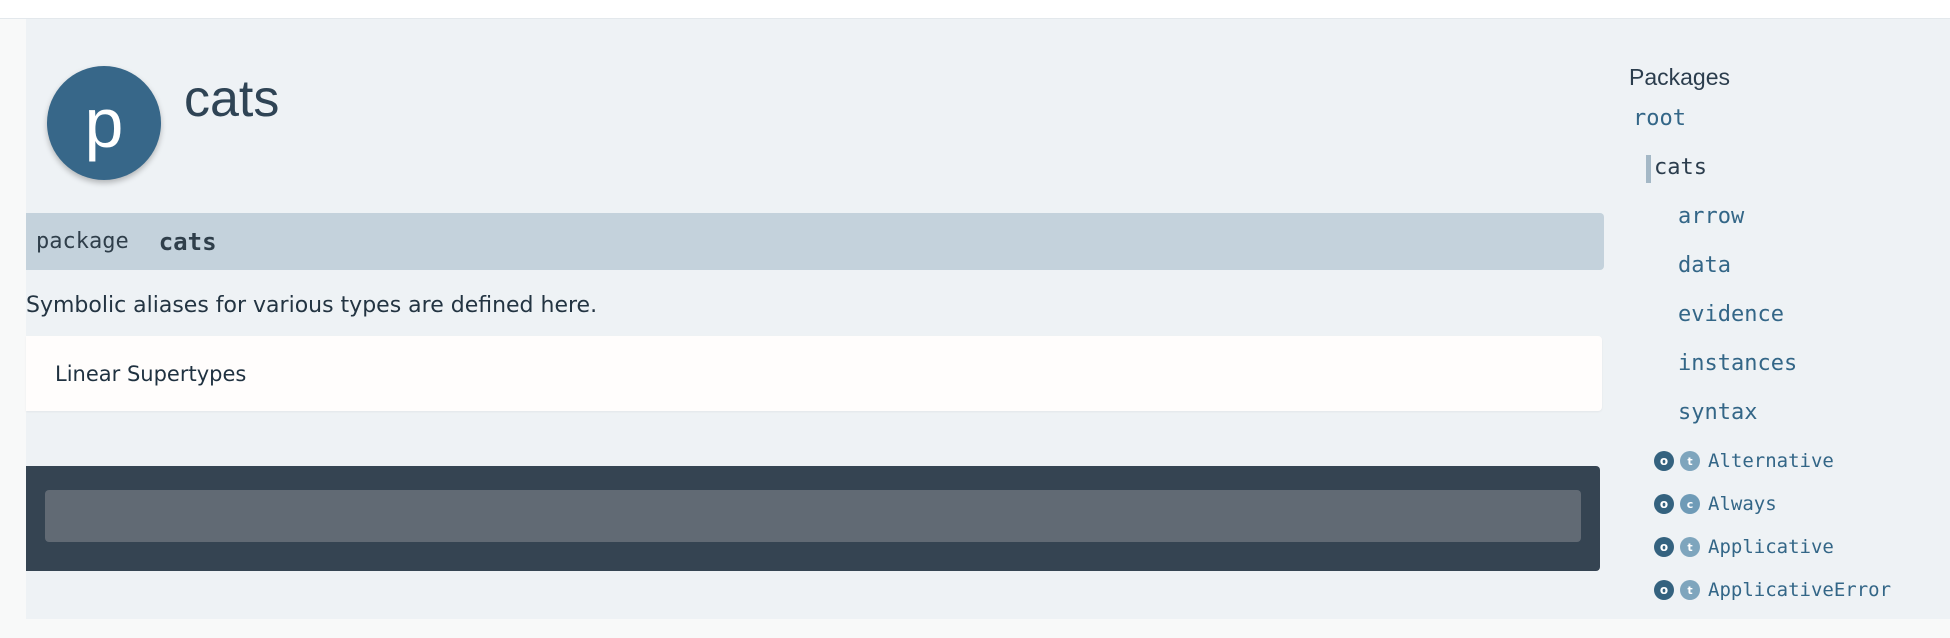 This screenshot has height=638, width=1950. I want to click on entity-applicative: o t Applicative, so click(1744, 547).